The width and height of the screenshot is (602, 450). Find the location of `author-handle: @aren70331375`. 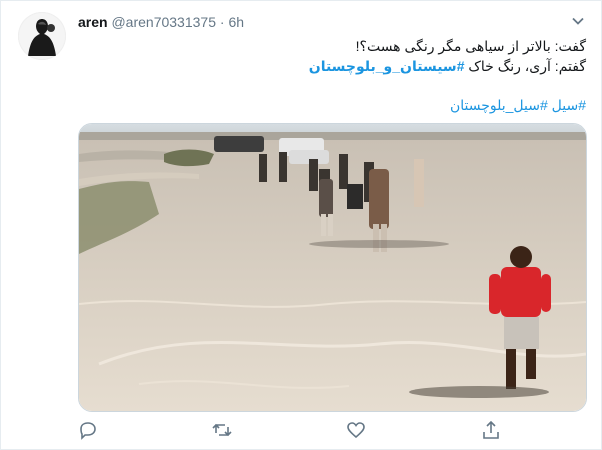

author-handle: @aren70331375 is located at coordinates (163, 22).